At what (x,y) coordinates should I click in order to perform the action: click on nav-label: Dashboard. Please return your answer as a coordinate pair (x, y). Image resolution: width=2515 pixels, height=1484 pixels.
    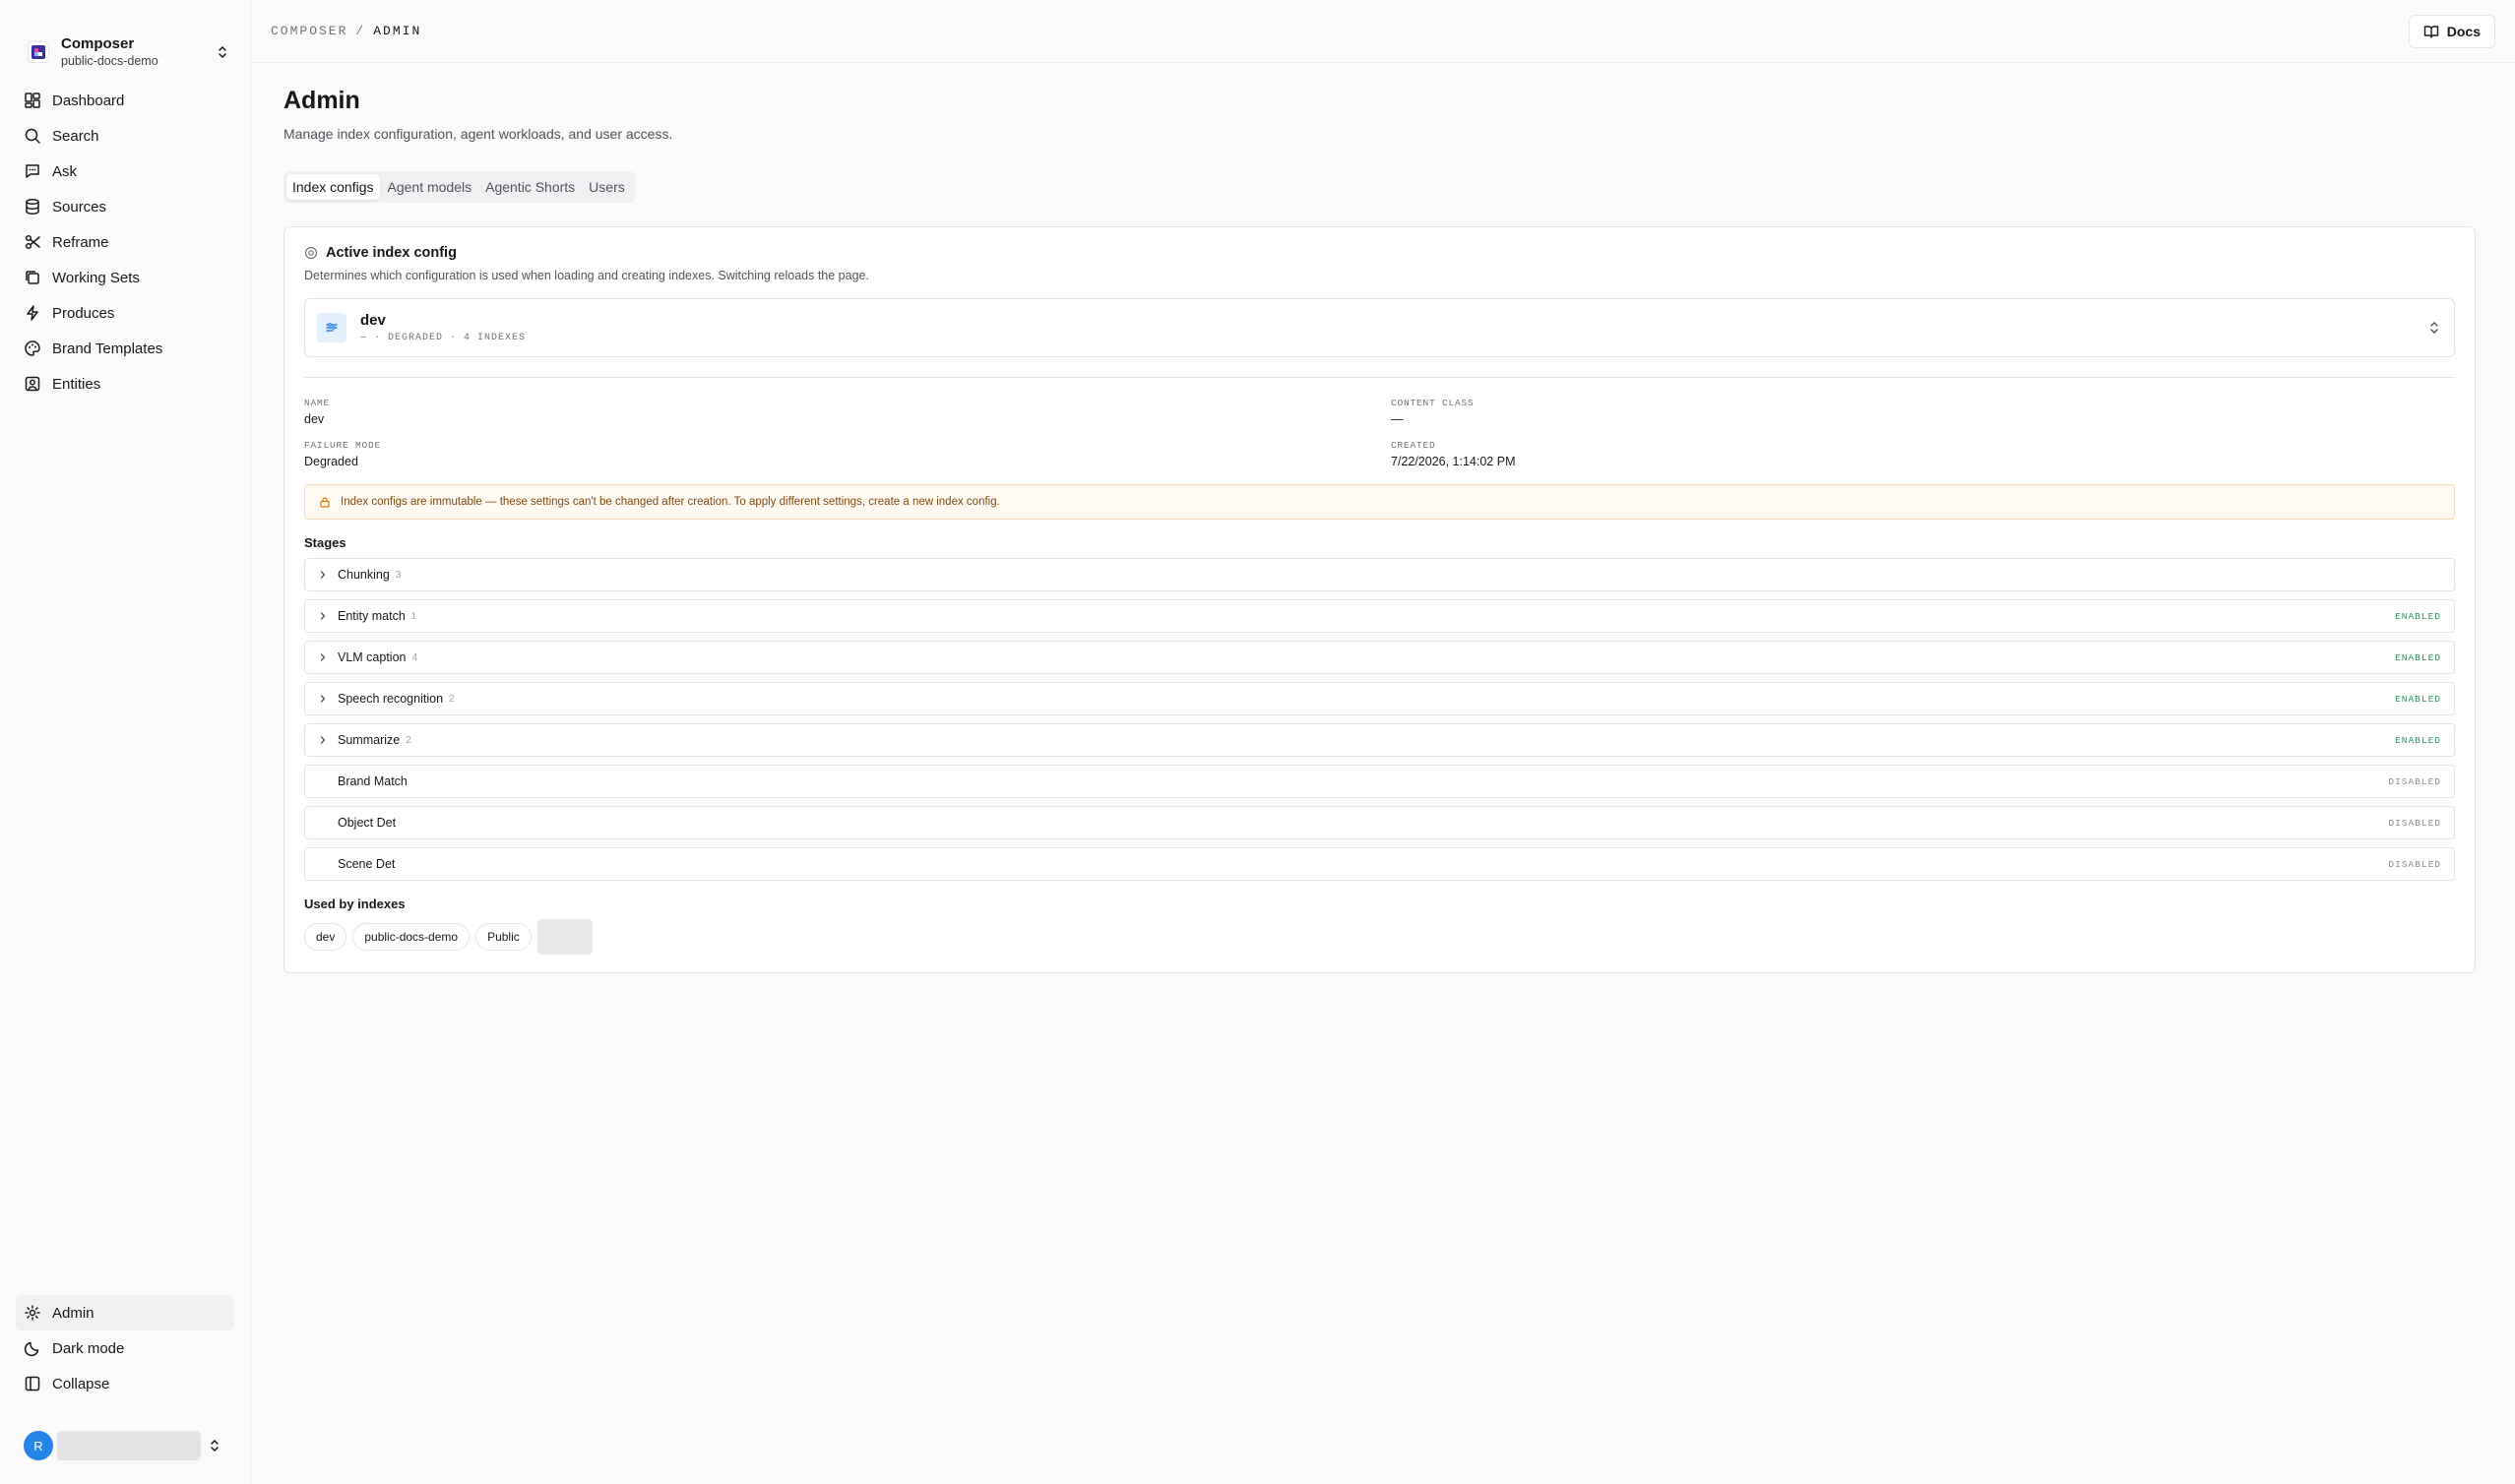
    Looking at the image, I should click on (88, 101).